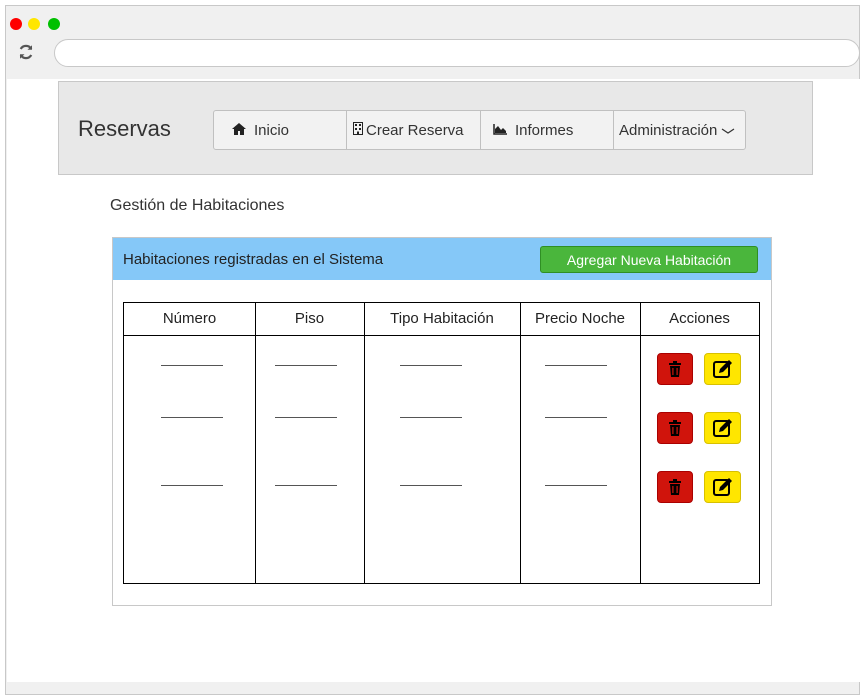 The height and width of the screenshot is (699, 867). I want to click on nav-item-label: Informes, so click(544, 130).